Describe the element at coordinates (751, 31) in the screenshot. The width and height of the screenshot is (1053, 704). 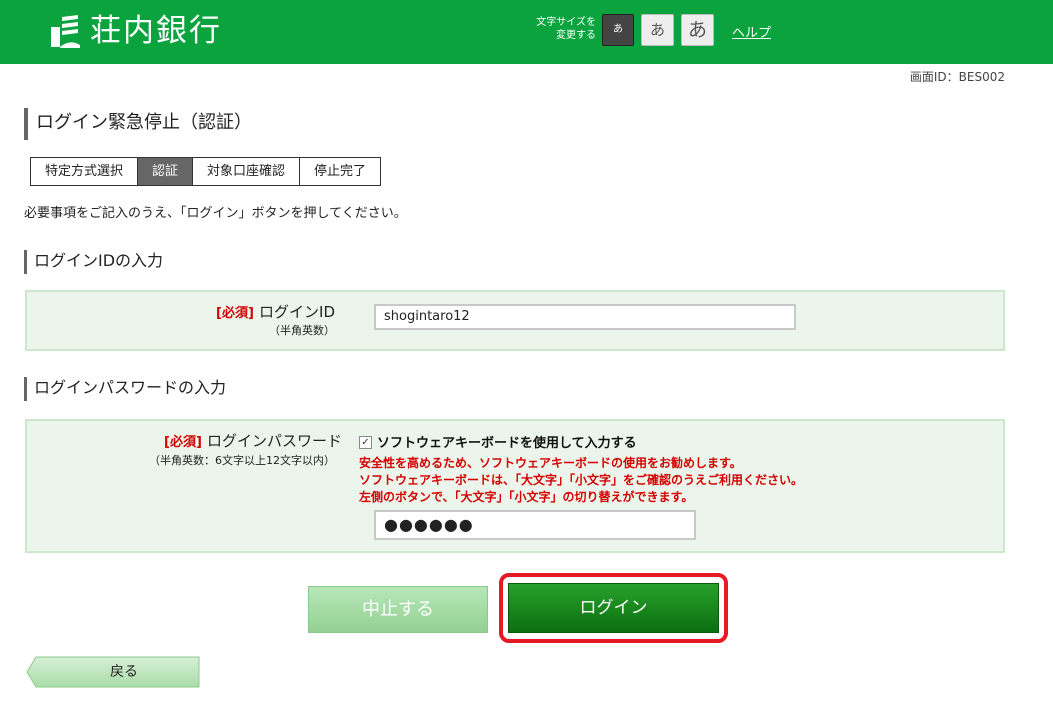
I see `help-link: ヘルプ` at that location.